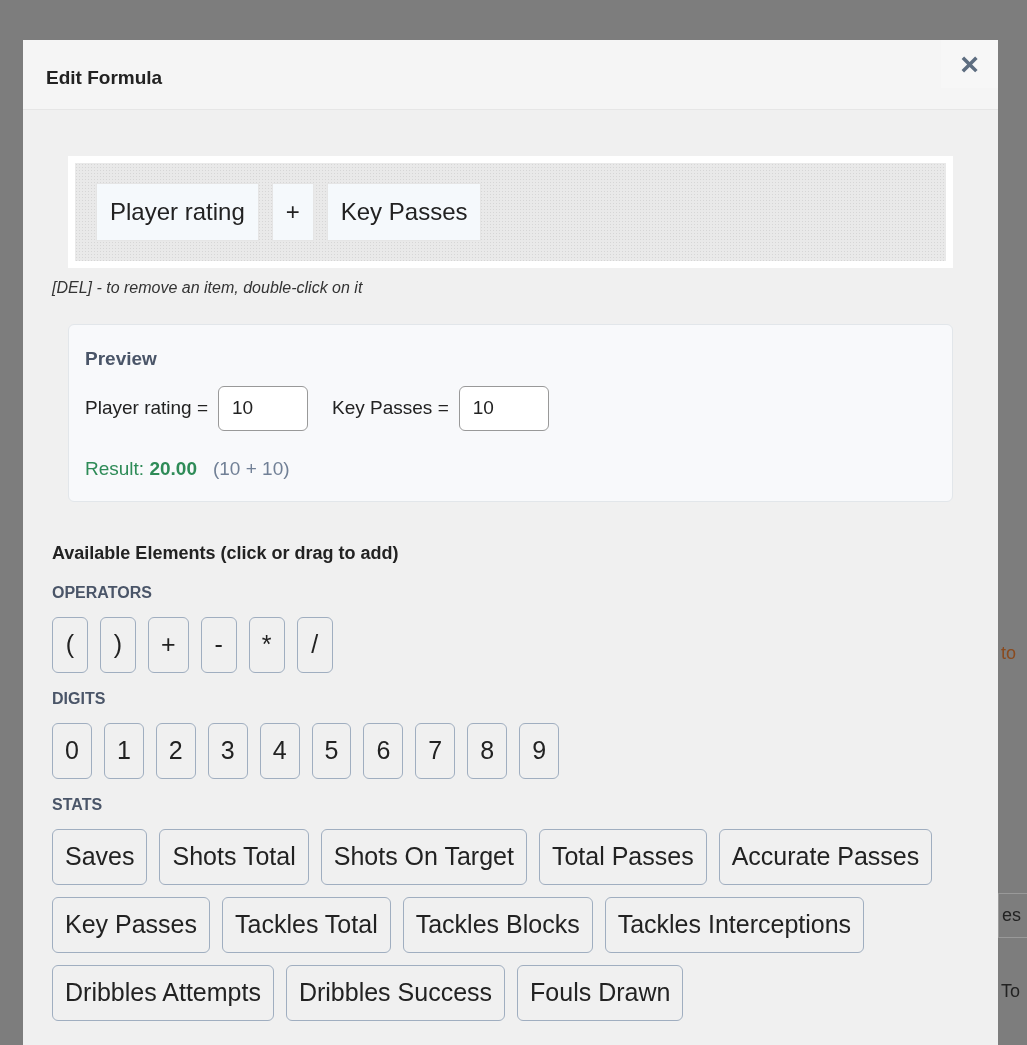 Image resolution: width=1027 pixels, height=1045 pixels. What do you see at coordinates (123, 751) in the screenshot?
I see `element-chip: 1` at bounding box center [123, 751].